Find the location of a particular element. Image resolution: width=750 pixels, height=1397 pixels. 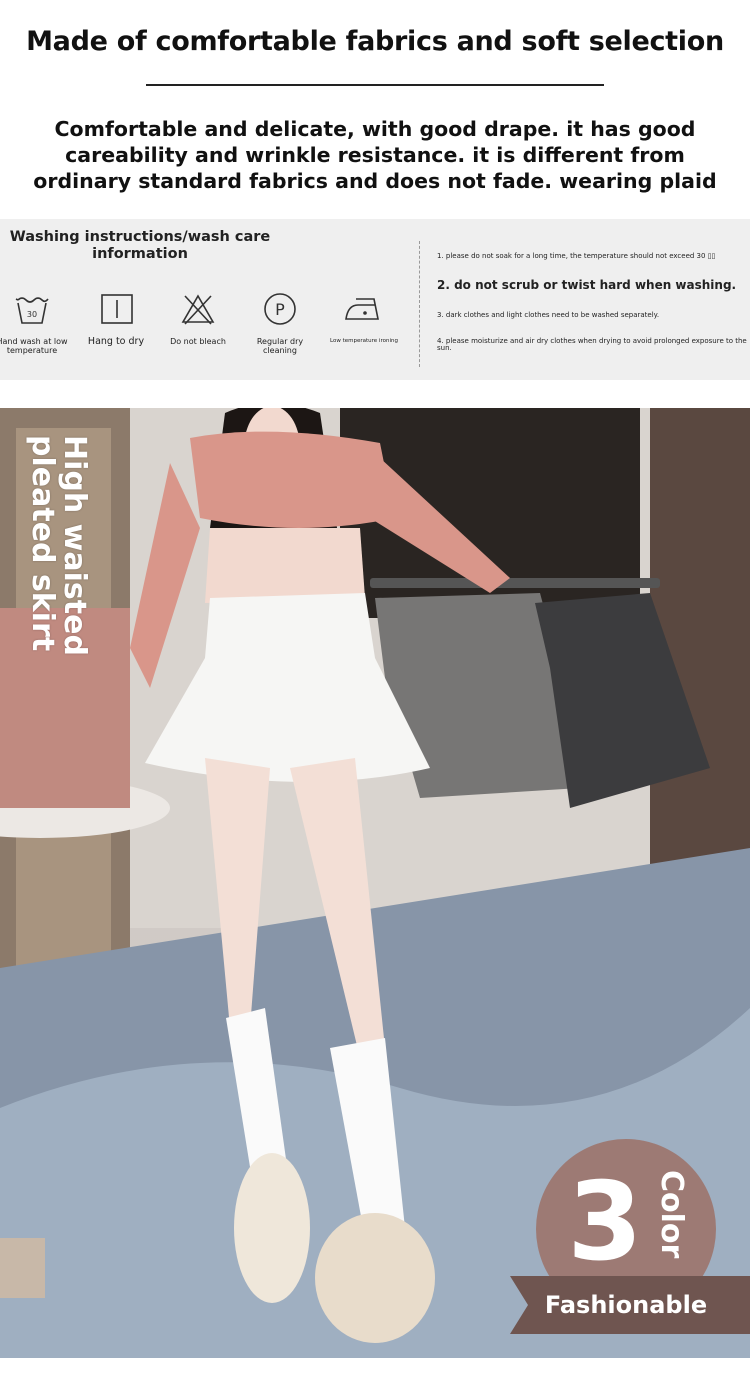

care-label-line: cleaning is located at coordinates (280, 350).